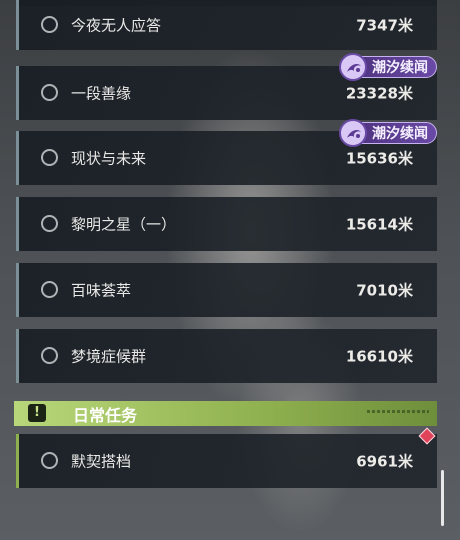  Describe the element at coordinates (379, 93) in the screenshot. I see `quest-distance: 23328米` at that location.